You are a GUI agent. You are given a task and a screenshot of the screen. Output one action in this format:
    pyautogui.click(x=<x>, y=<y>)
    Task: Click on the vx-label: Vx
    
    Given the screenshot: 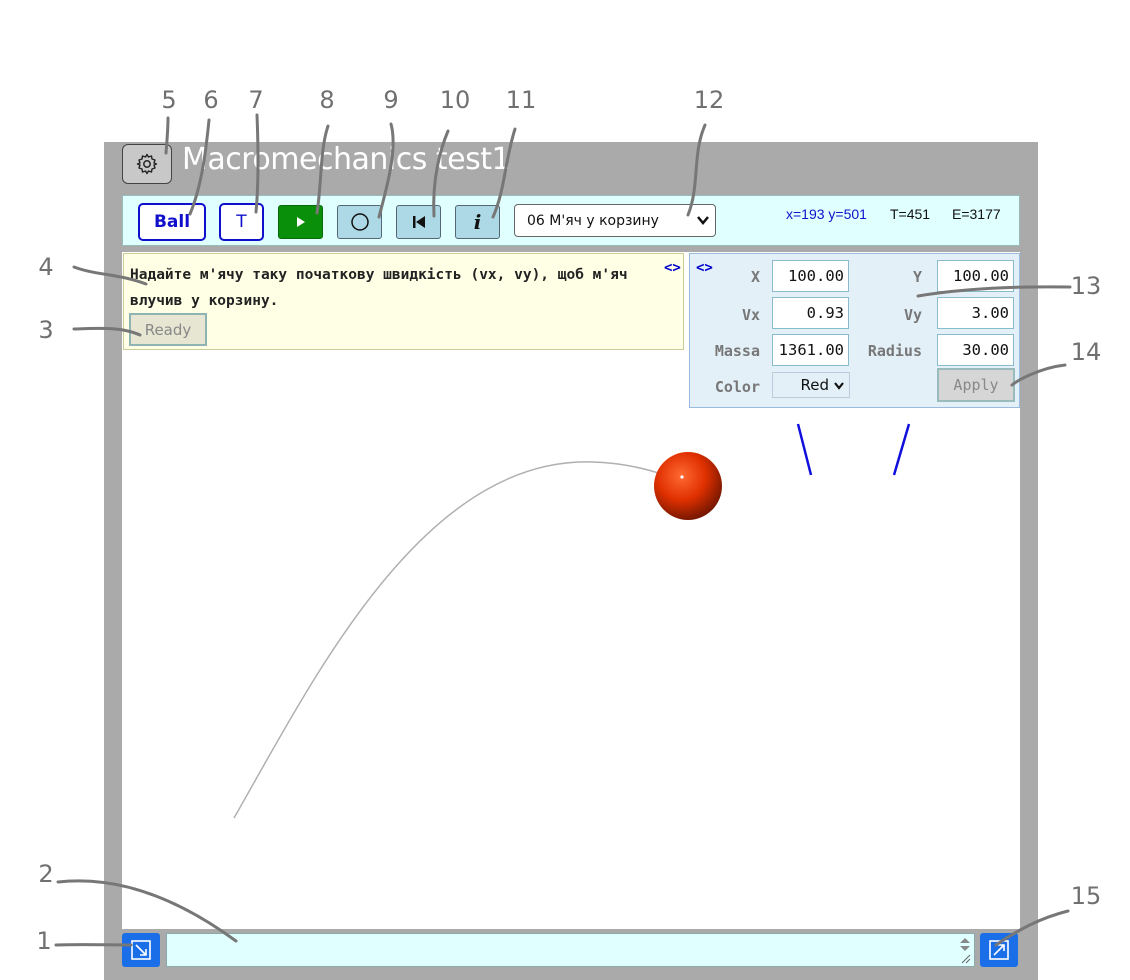 What is the action you would take?
    pyautogui.click(x=750, y=315)
    